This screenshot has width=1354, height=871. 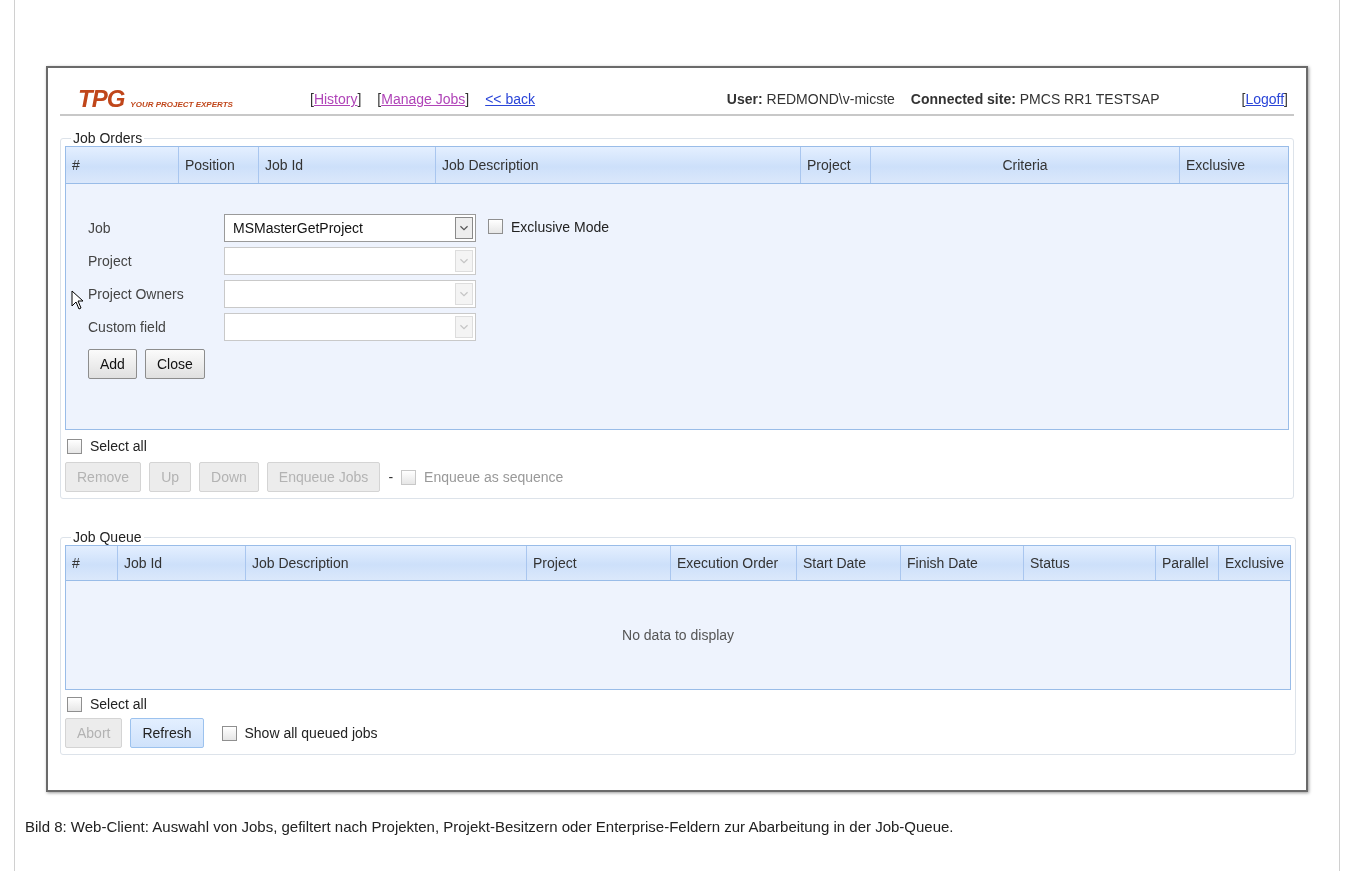 I want to click on checkbox-label: Exclusive Mode, so click(x=560, y=226).